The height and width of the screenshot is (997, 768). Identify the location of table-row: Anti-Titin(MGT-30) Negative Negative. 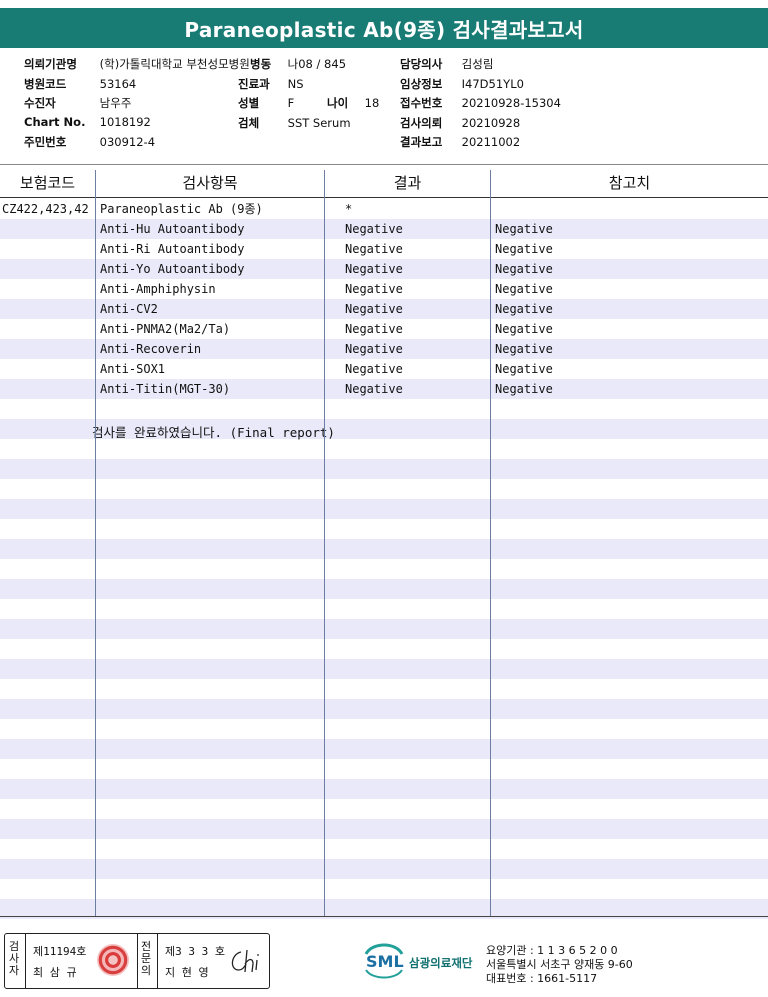
(384, 389).